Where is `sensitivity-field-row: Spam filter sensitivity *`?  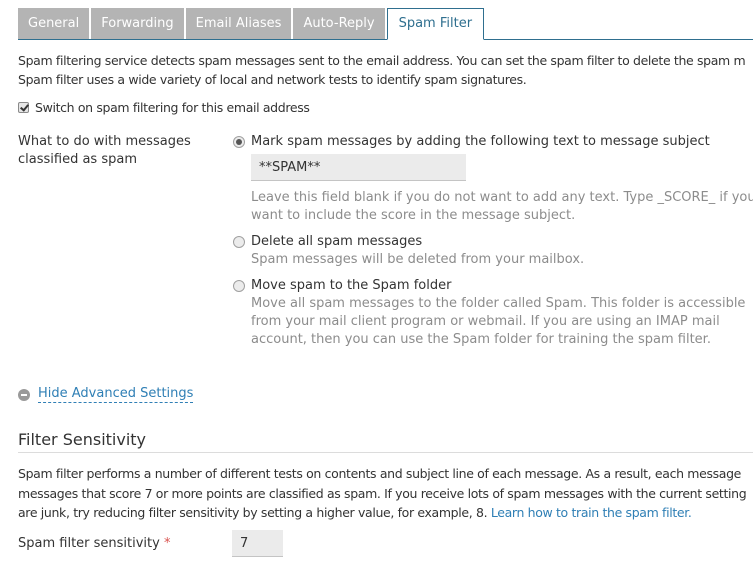 sensitivity-field-row: Spam filter sensitivity * is located at coordinates (168, 544).